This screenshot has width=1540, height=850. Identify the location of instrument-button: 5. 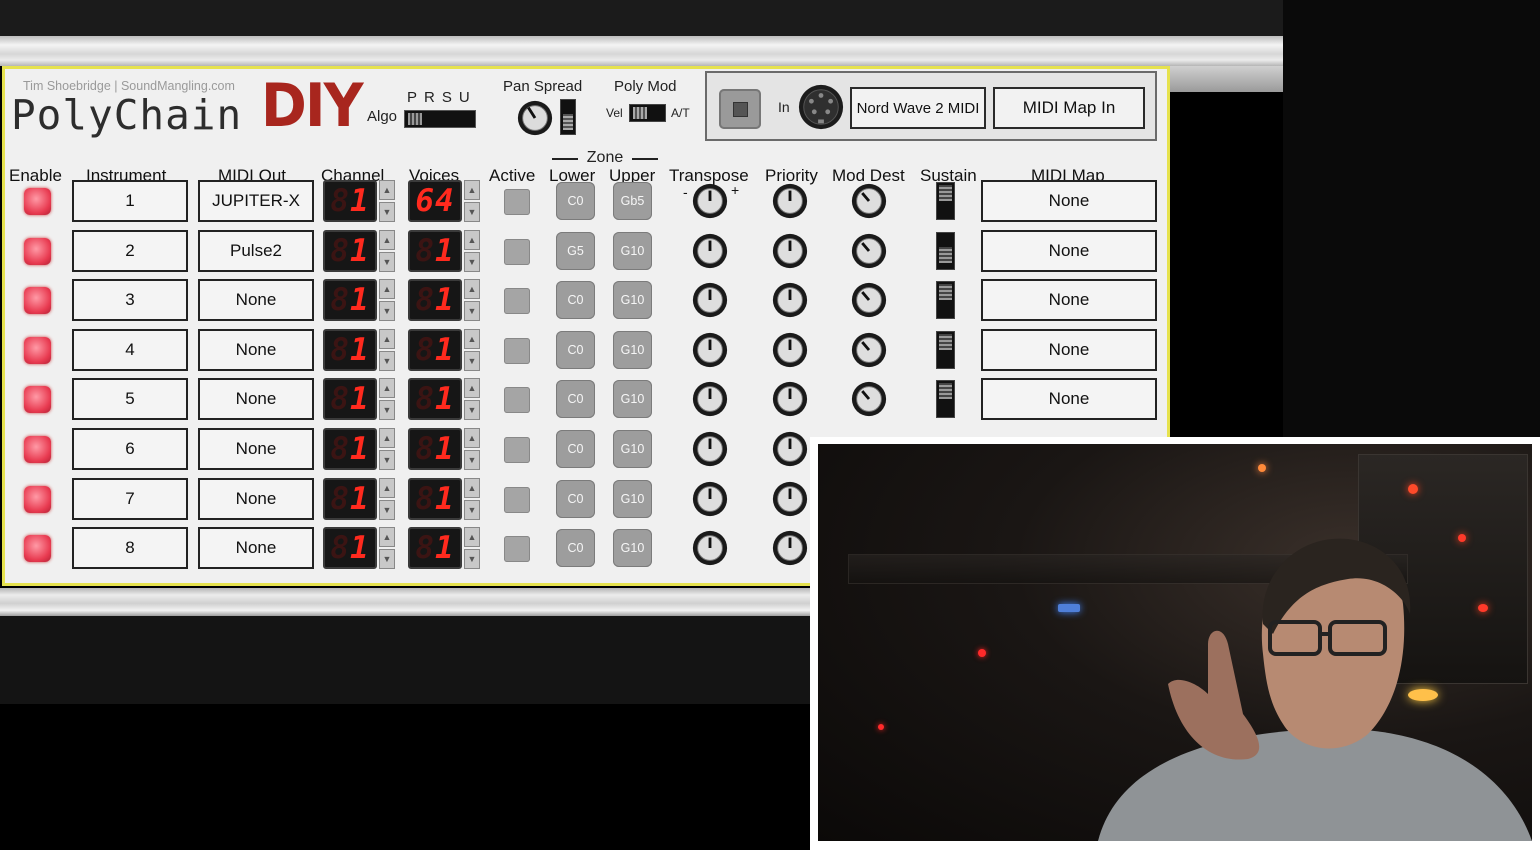
(130, 399).